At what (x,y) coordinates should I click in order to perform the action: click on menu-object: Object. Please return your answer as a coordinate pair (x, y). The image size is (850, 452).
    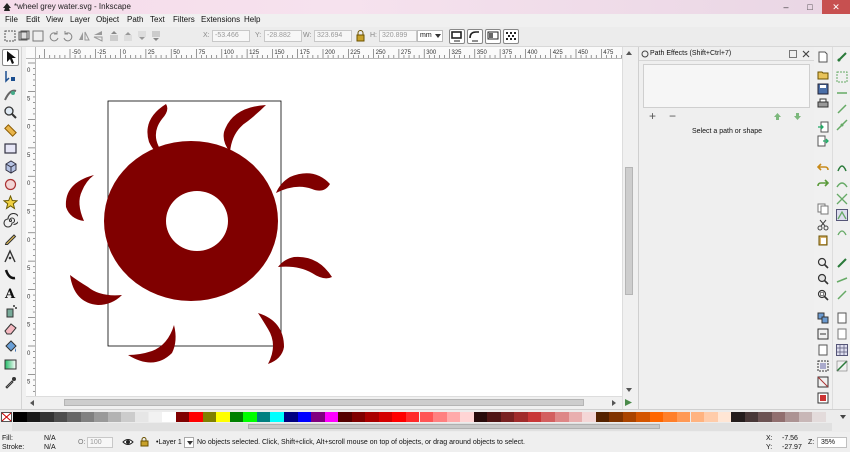
    Looking at the image, I should click on (107, 19).